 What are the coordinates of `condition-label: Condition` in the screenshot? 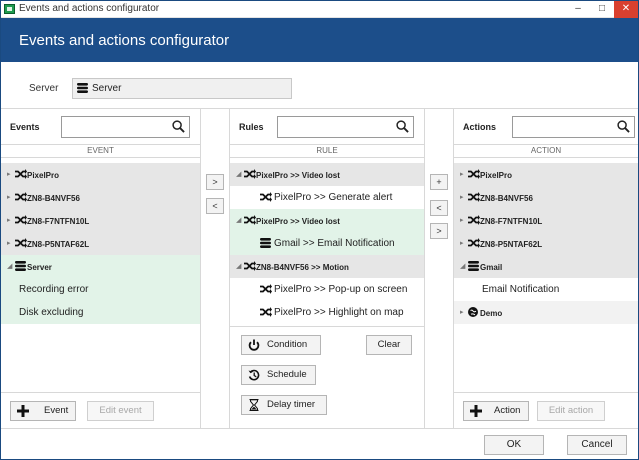 It's located at (287, 344).